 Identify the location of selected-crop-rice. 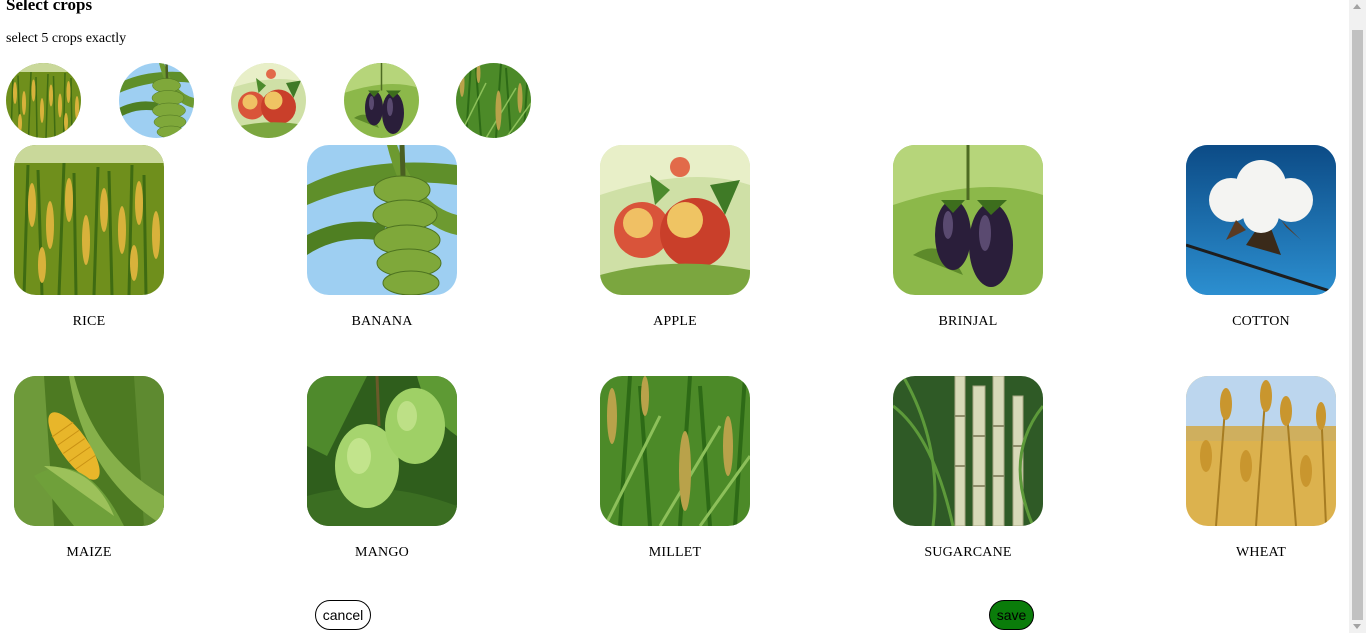
(43, 100).